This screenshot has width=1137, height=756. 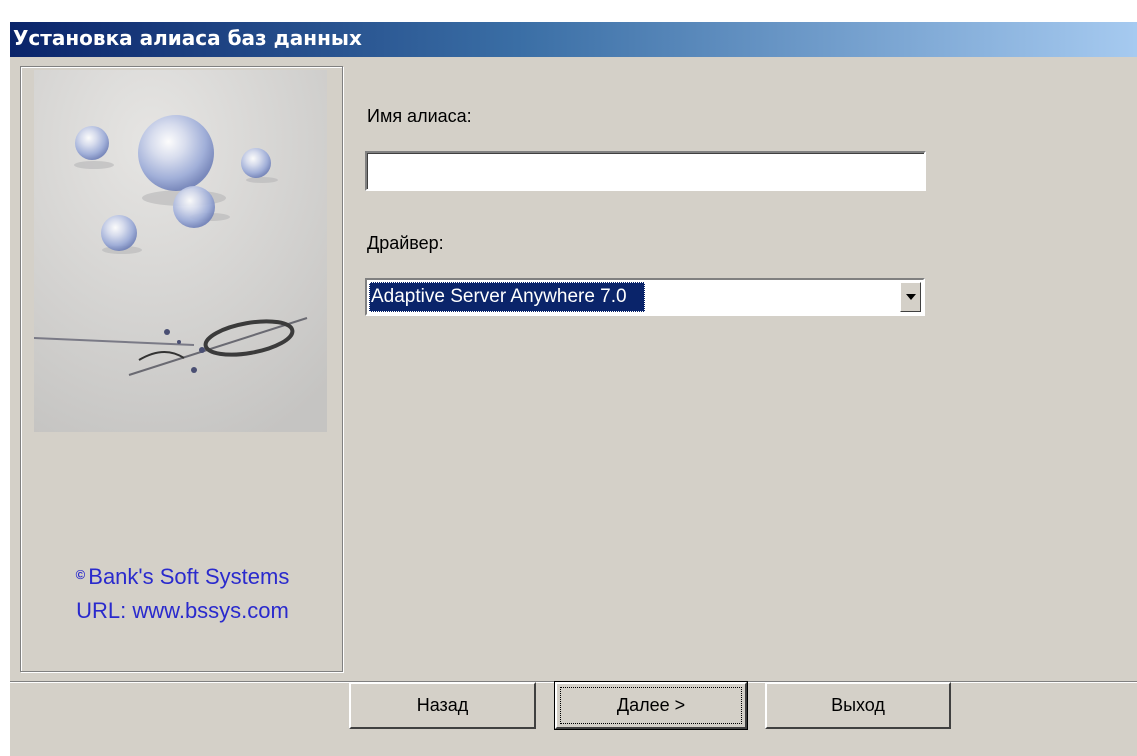 I want to click on chevron-down-icon, so click(x=910, y=297).